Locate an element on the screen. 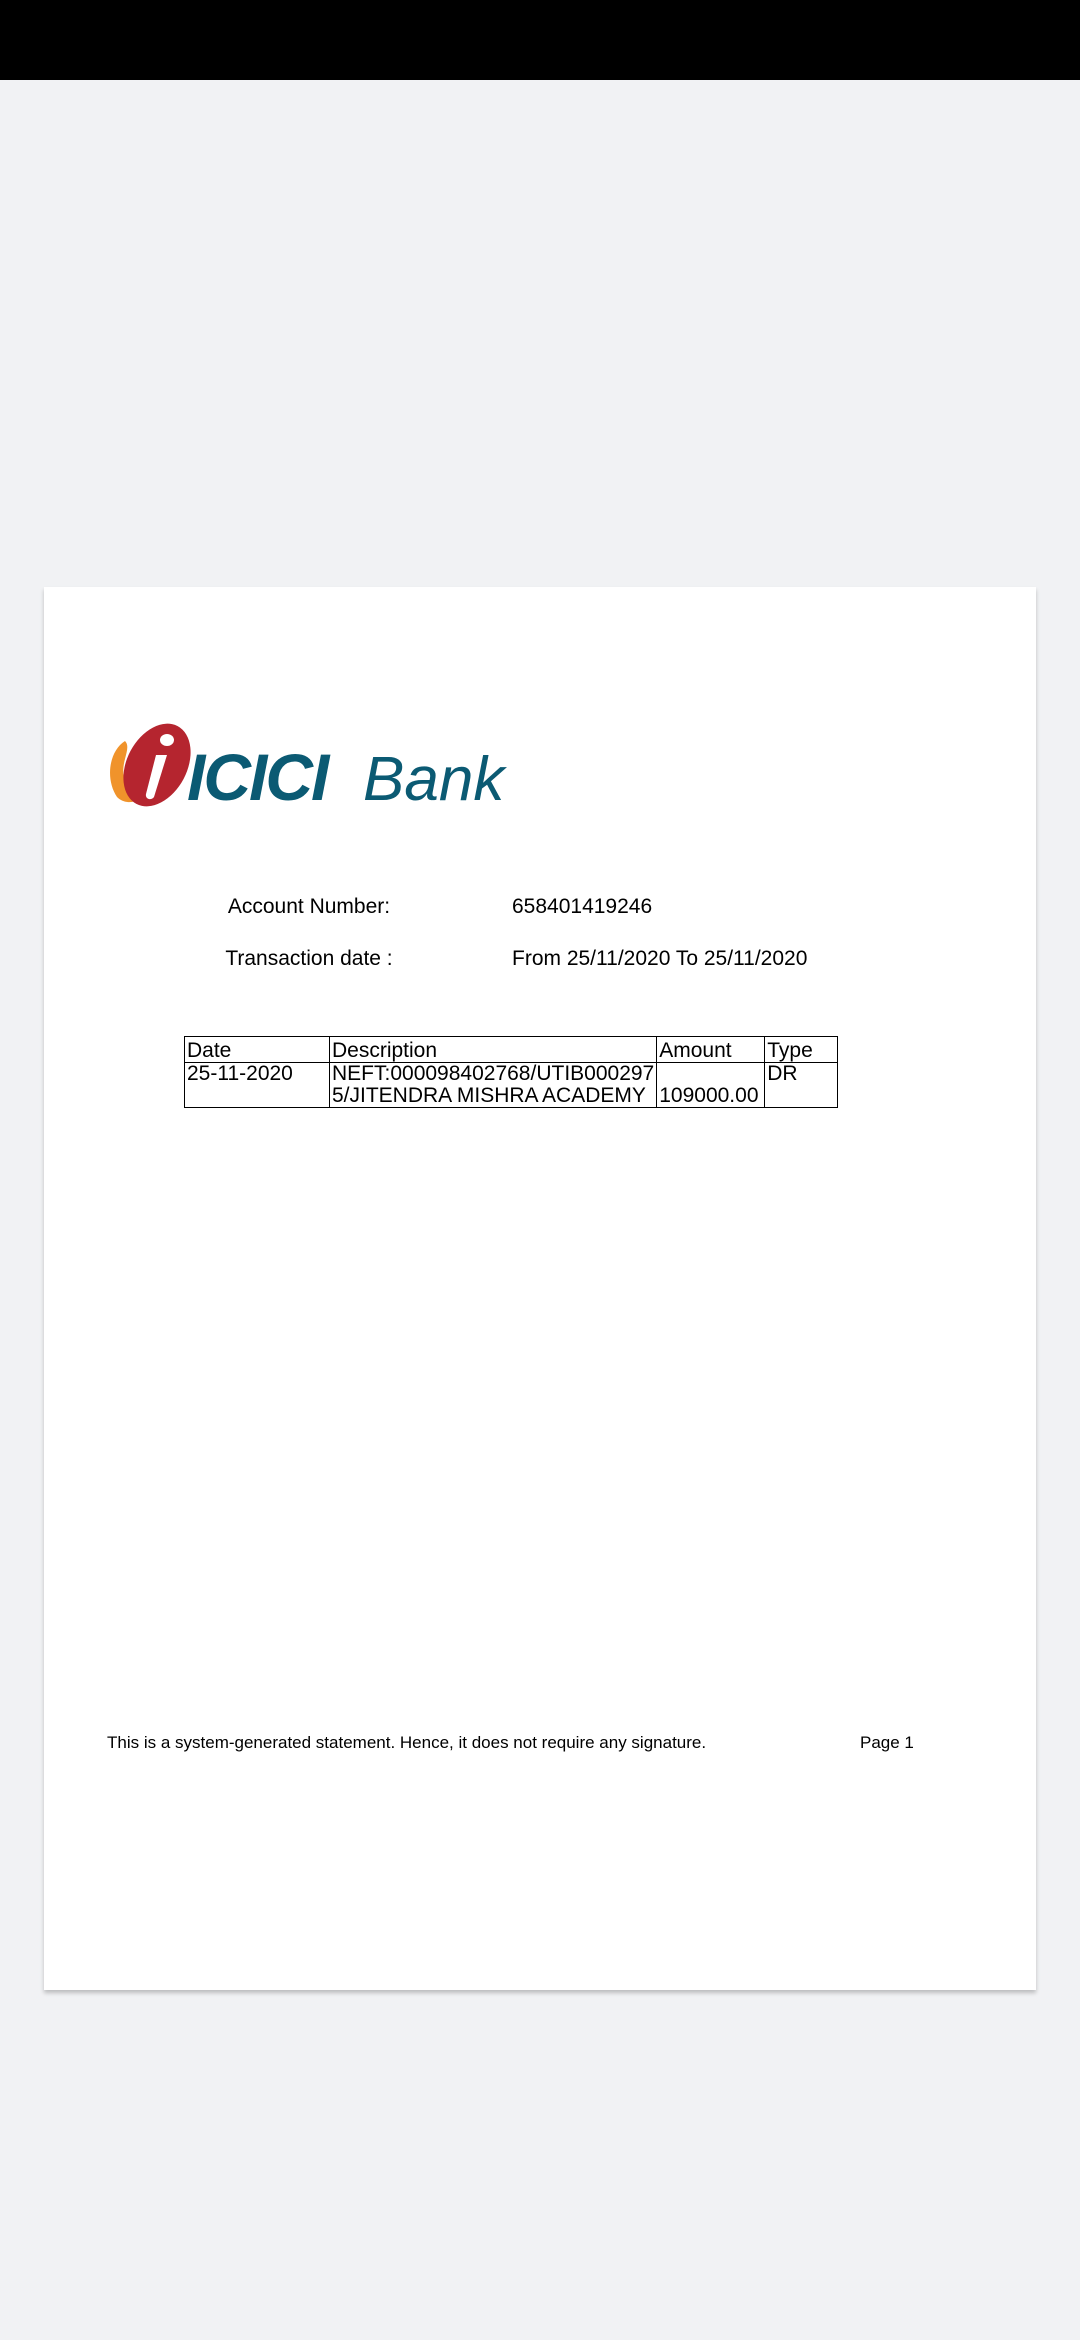  account-number-value: 658401419246 is located at coordinates (582, 906).